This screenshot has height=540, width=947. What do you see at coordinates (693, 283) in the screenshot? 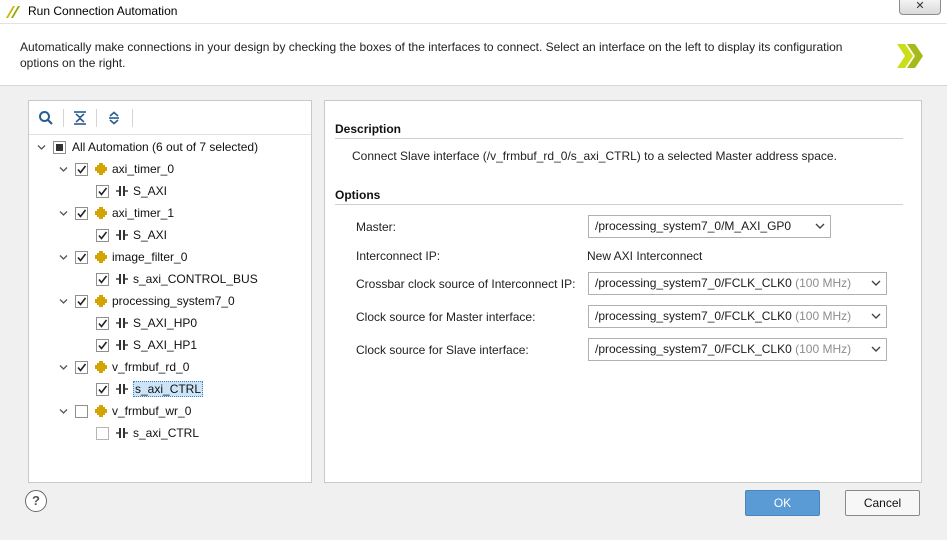
I see `crossbar-clock-value: /processing_system7_0/FCLK_CLK0` at bounding box center [693, 283].